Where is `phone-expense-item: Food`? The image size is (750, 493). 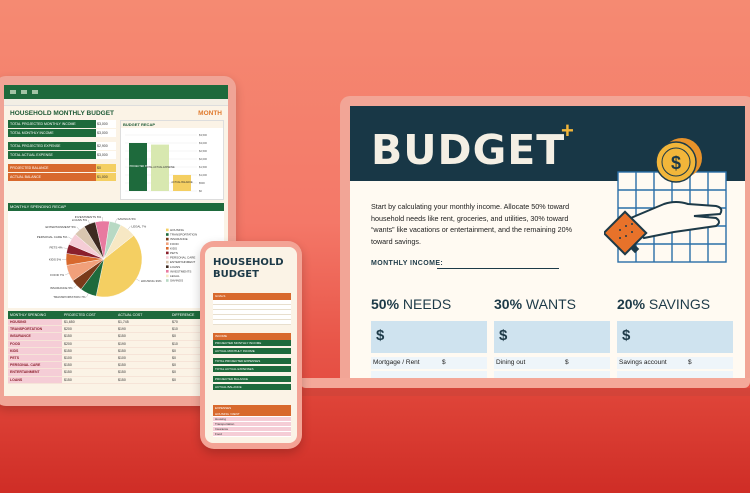
phone-expense-item: Food is located at coordinates (252, 434).